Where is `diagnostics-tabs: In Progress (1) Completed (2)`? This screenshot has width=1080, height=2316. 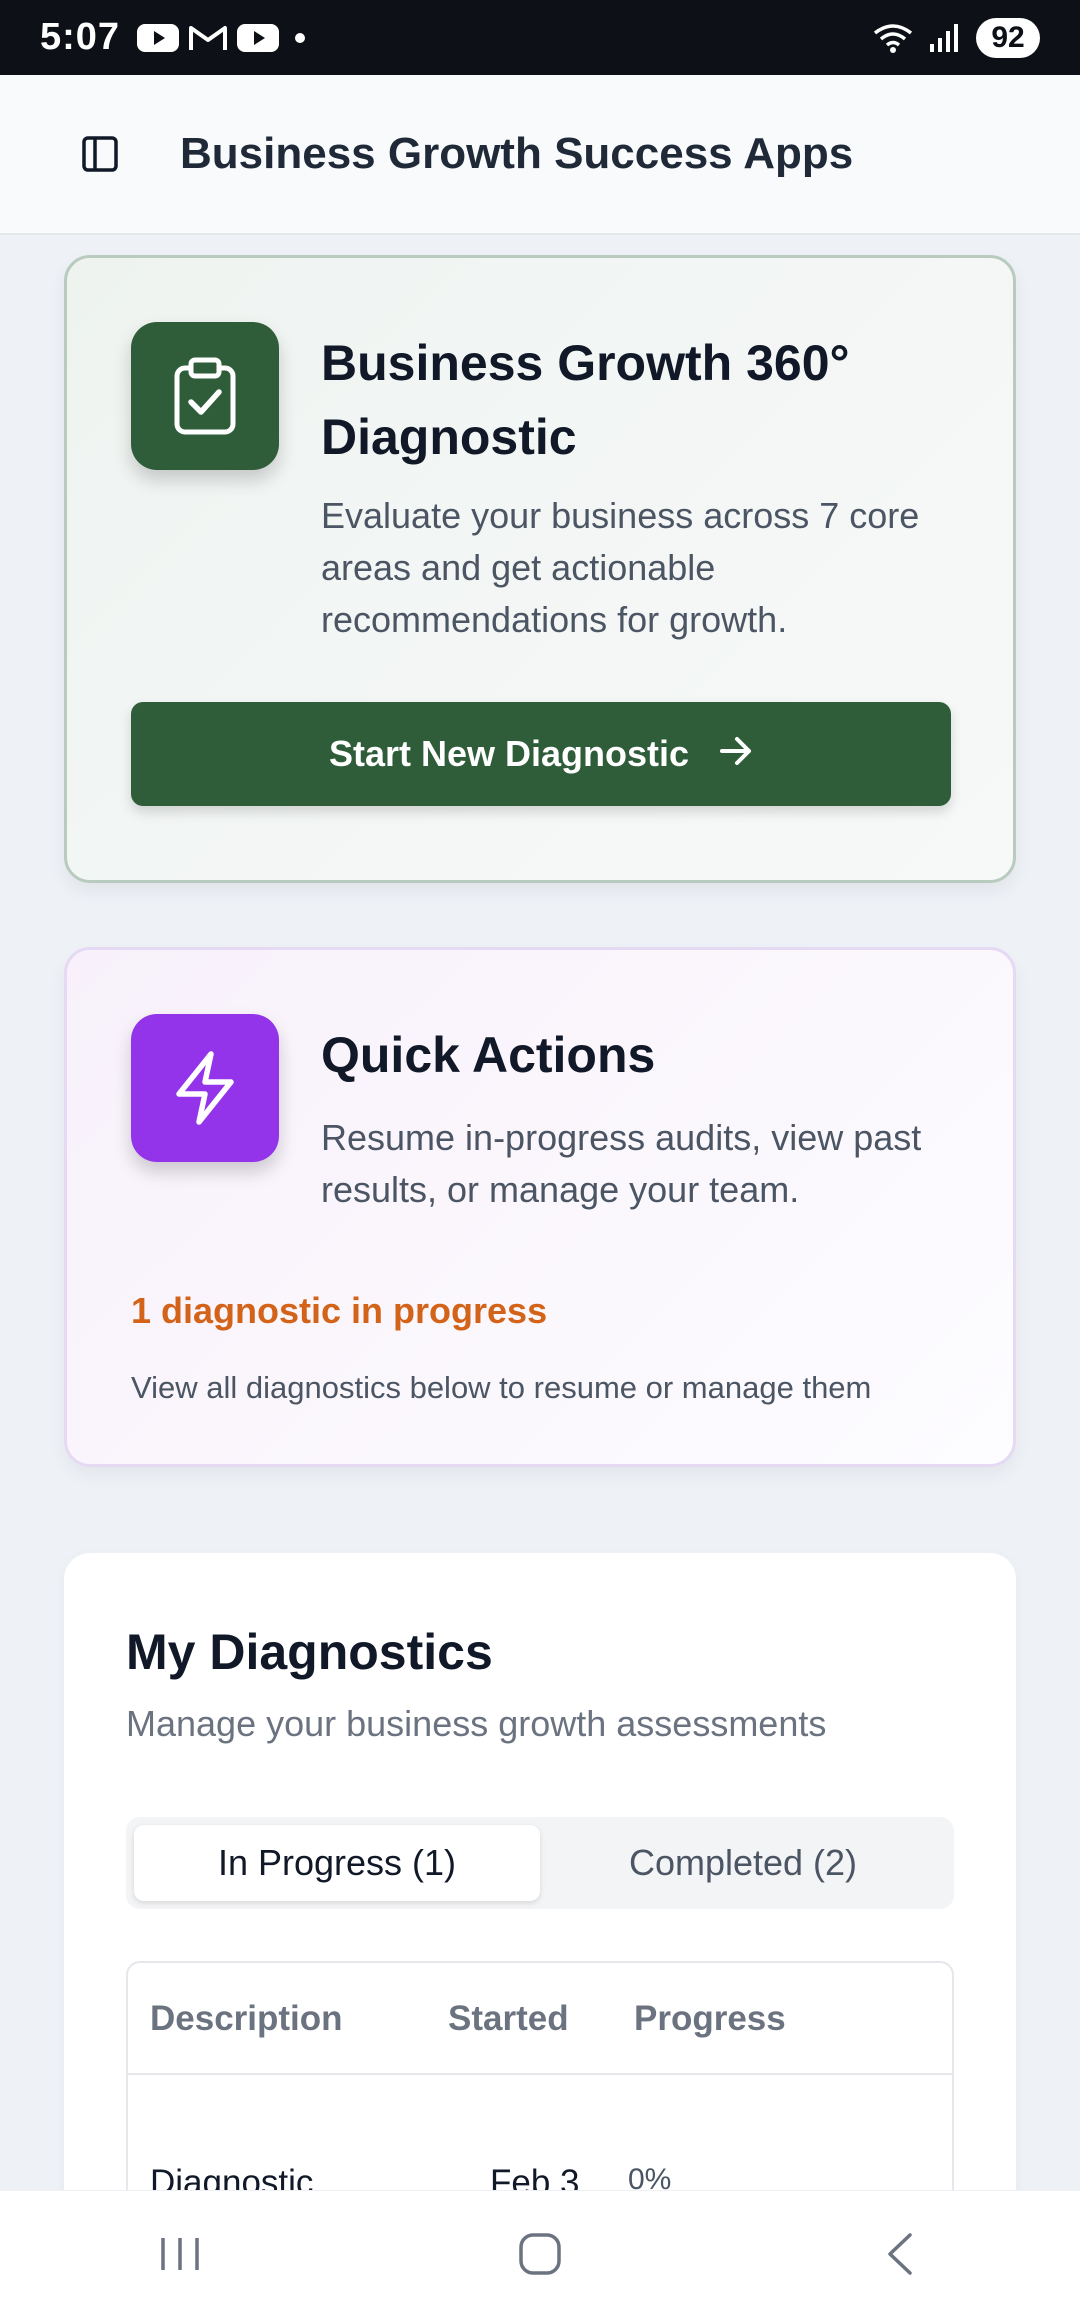 diagnostics-tabs: In Progress (1) Completed (2) is located at coordinates (540, 1863).